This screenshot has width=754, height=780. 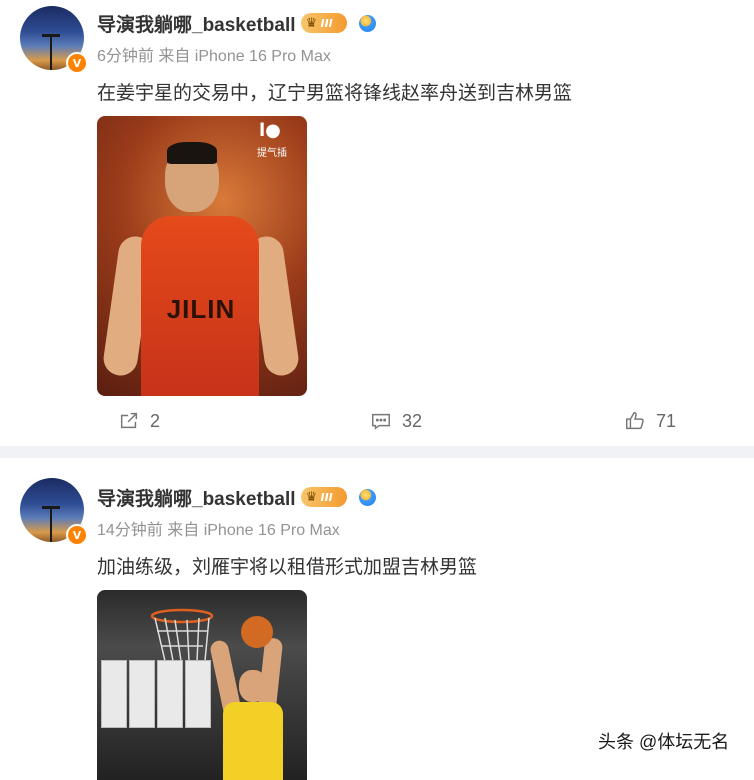 I want to click on post-image, so click(x=202, y=685).